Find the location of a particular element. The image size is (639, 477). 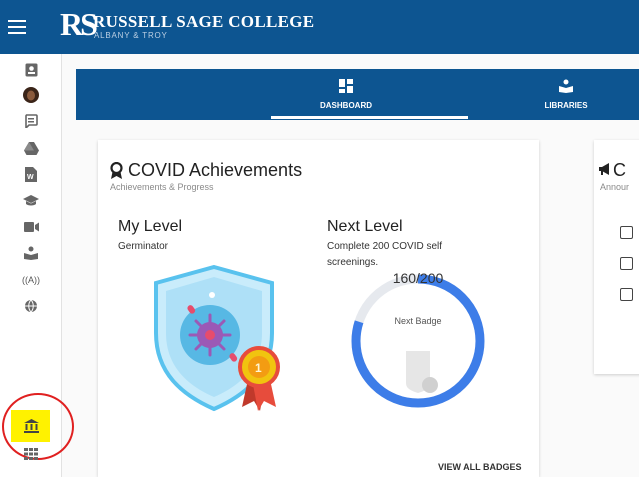

globe-icon is located at coordinates (31, 306).